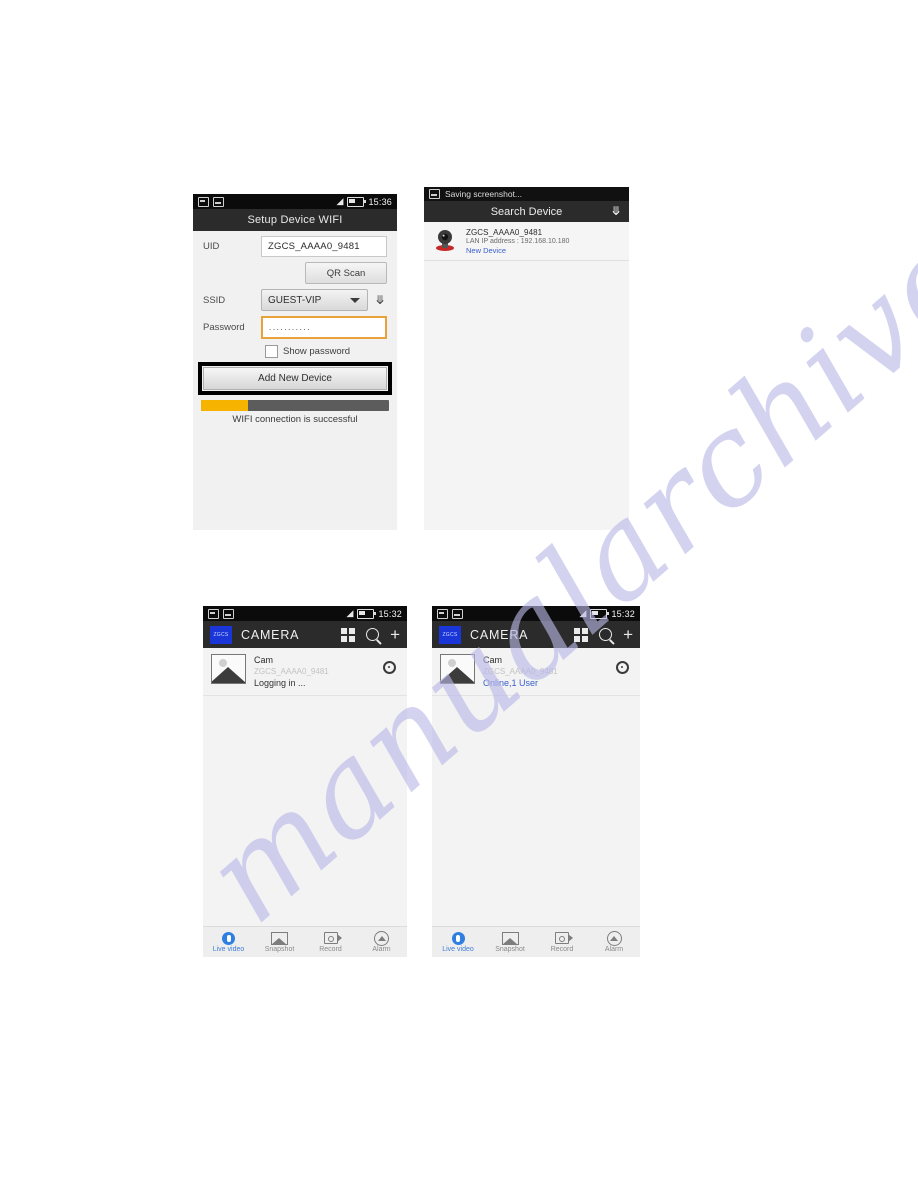 This screenshot has width=918, height=1188. What do you see at coordinates (380, 201) in the screenshot?
I see `status-bar-clock: 15:36` at bounding box center [380, 201].